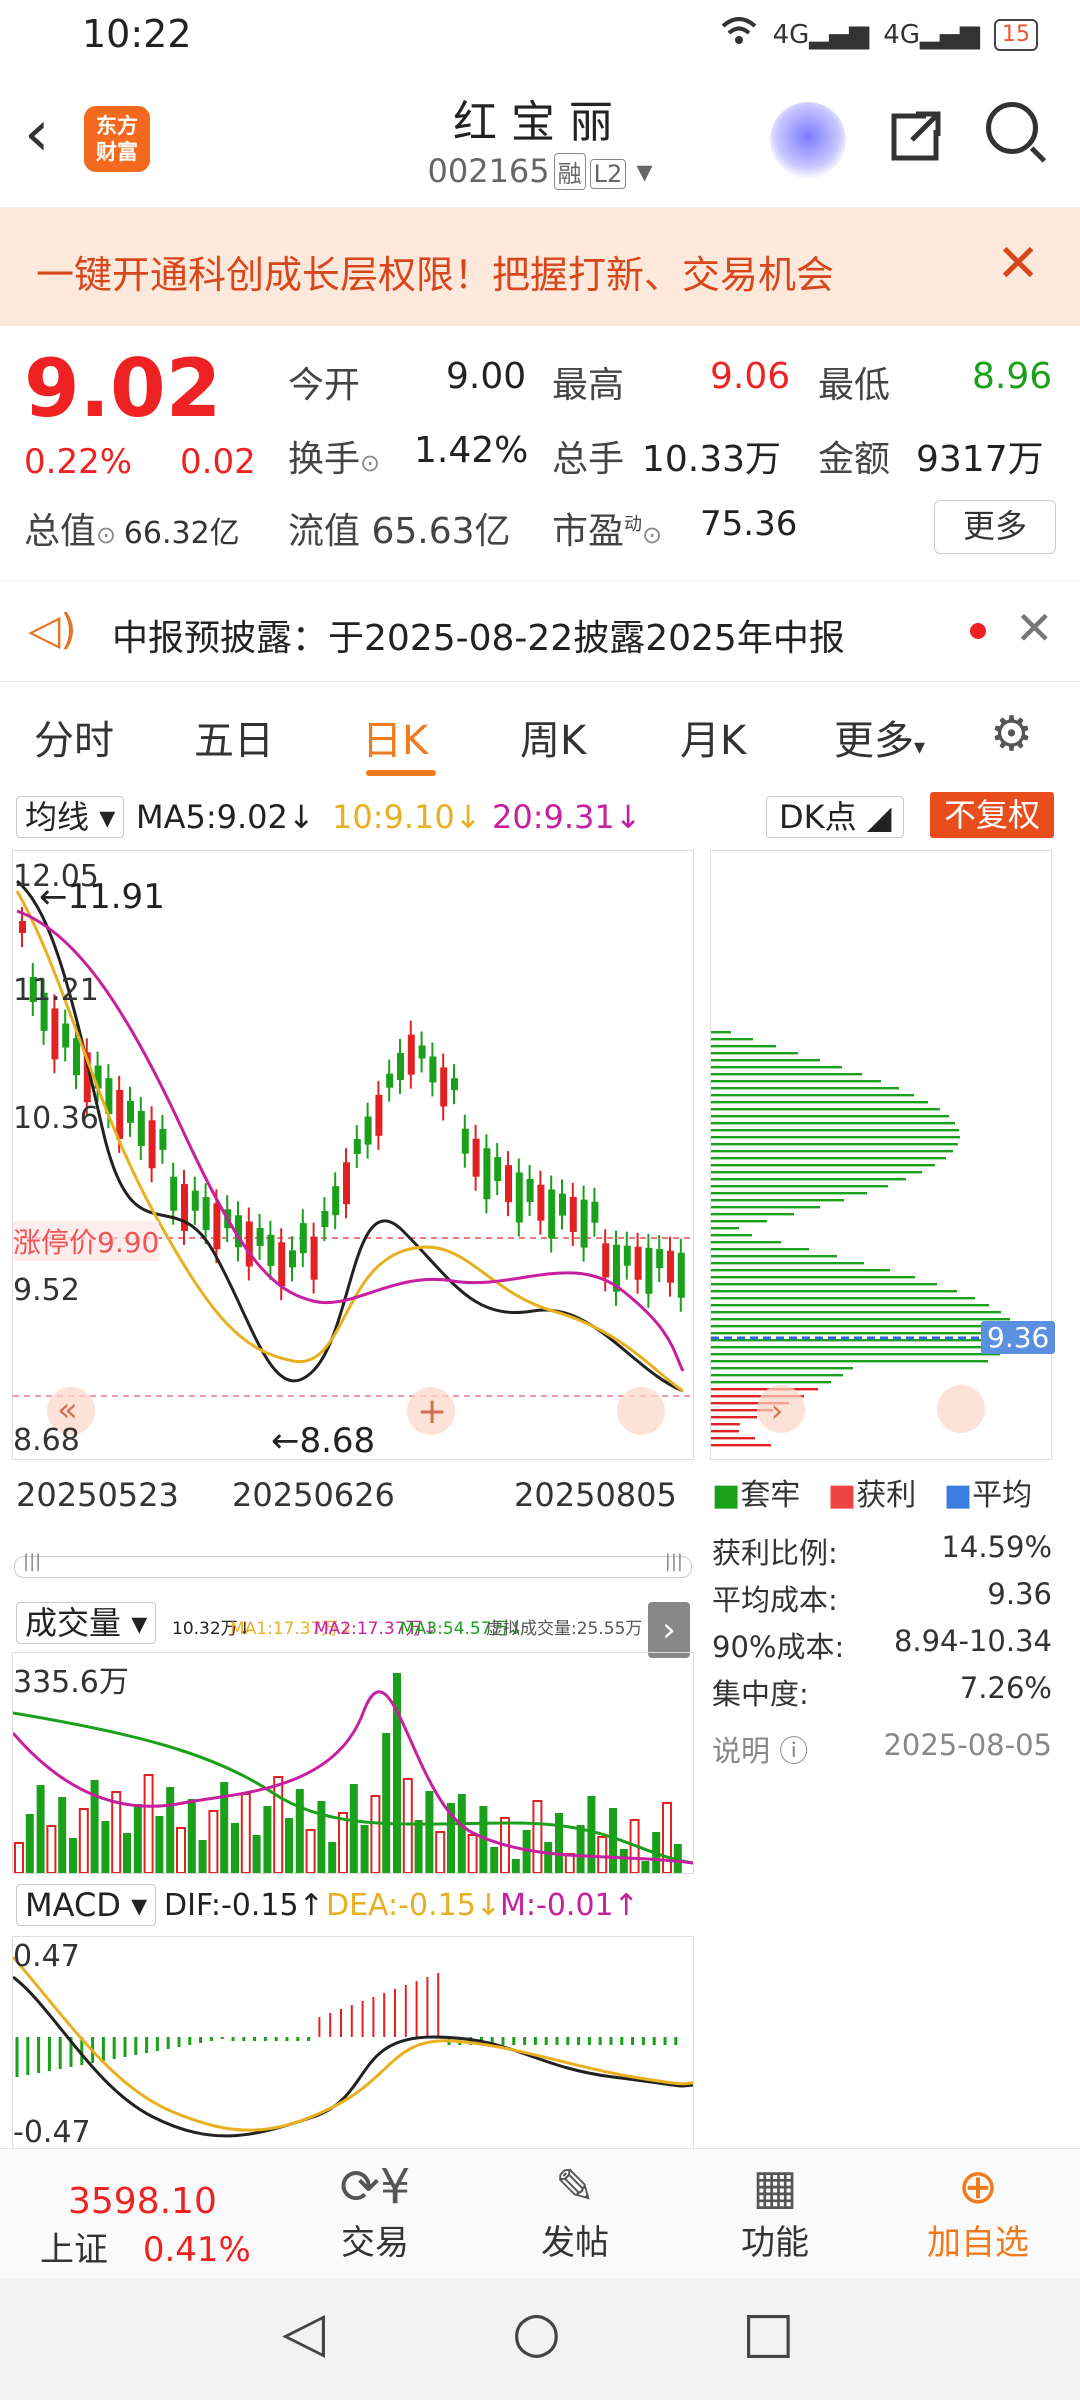 The image size is (1080, 2400). What do you see at coordinates (46, 1290) in the screenshot?
I see `y-label-4: 9.52` at bounding box center [46, 1290].